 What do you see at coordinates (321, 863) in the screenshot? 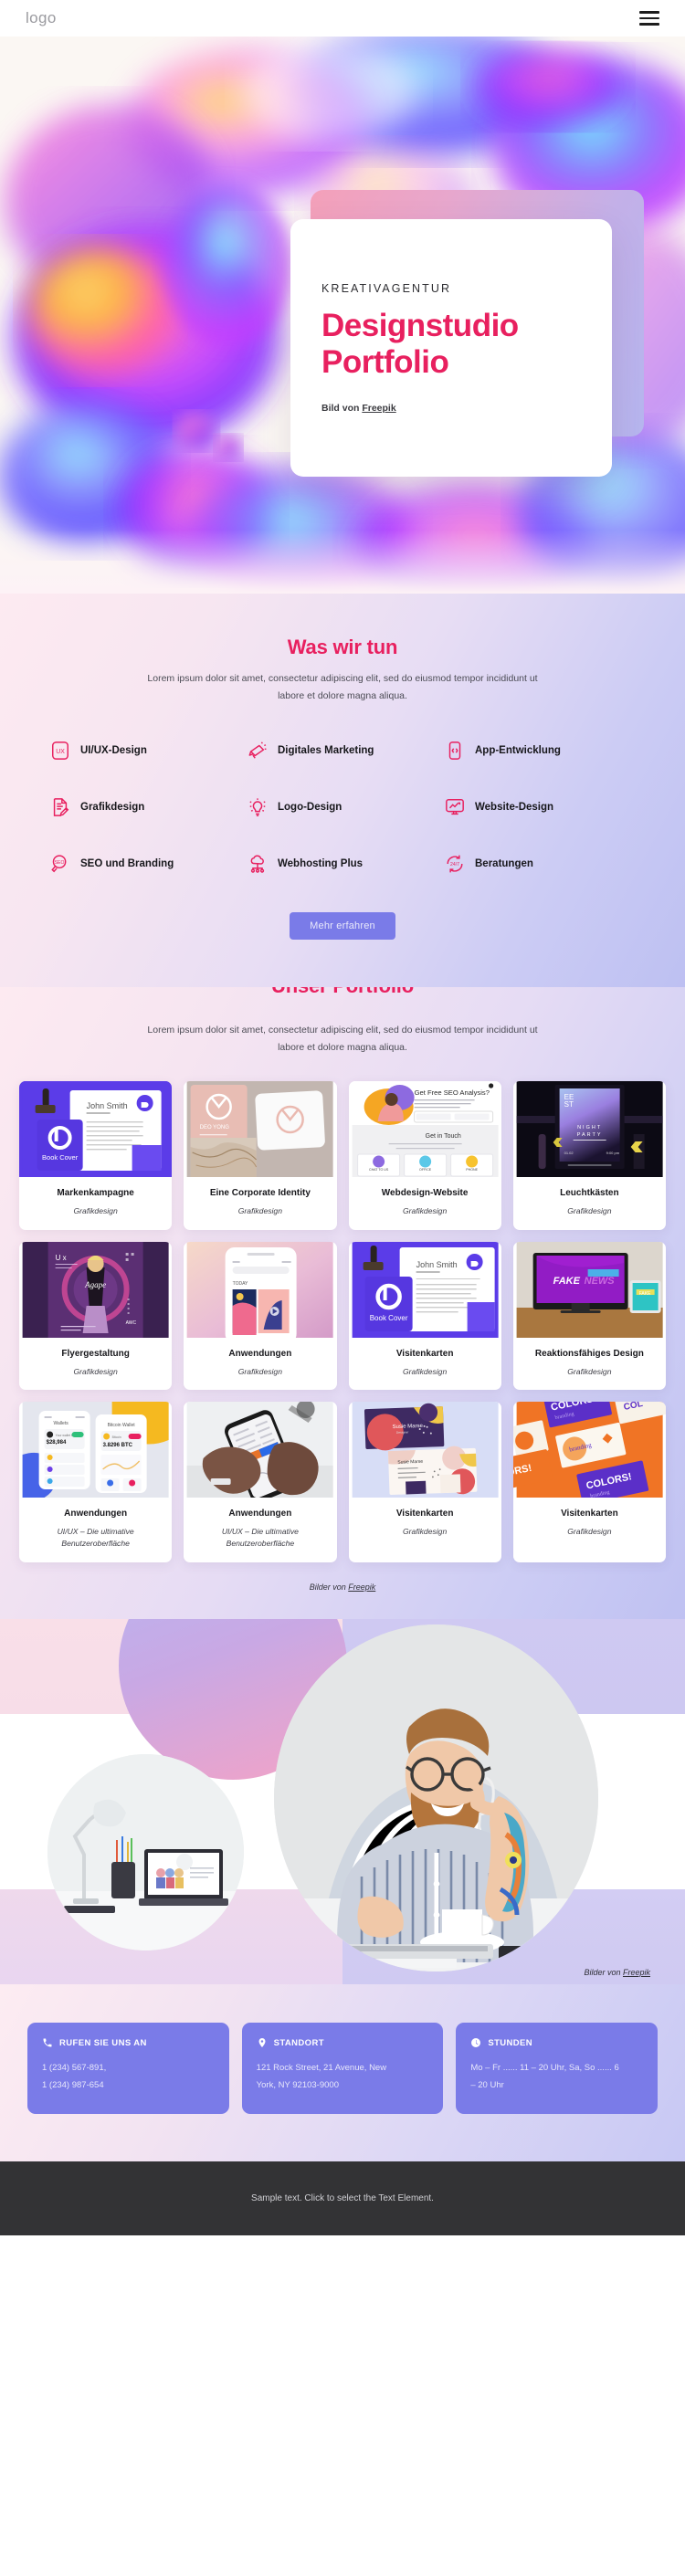
I see `service-label: Webhosting Plus` at bounding box center [321, 863].